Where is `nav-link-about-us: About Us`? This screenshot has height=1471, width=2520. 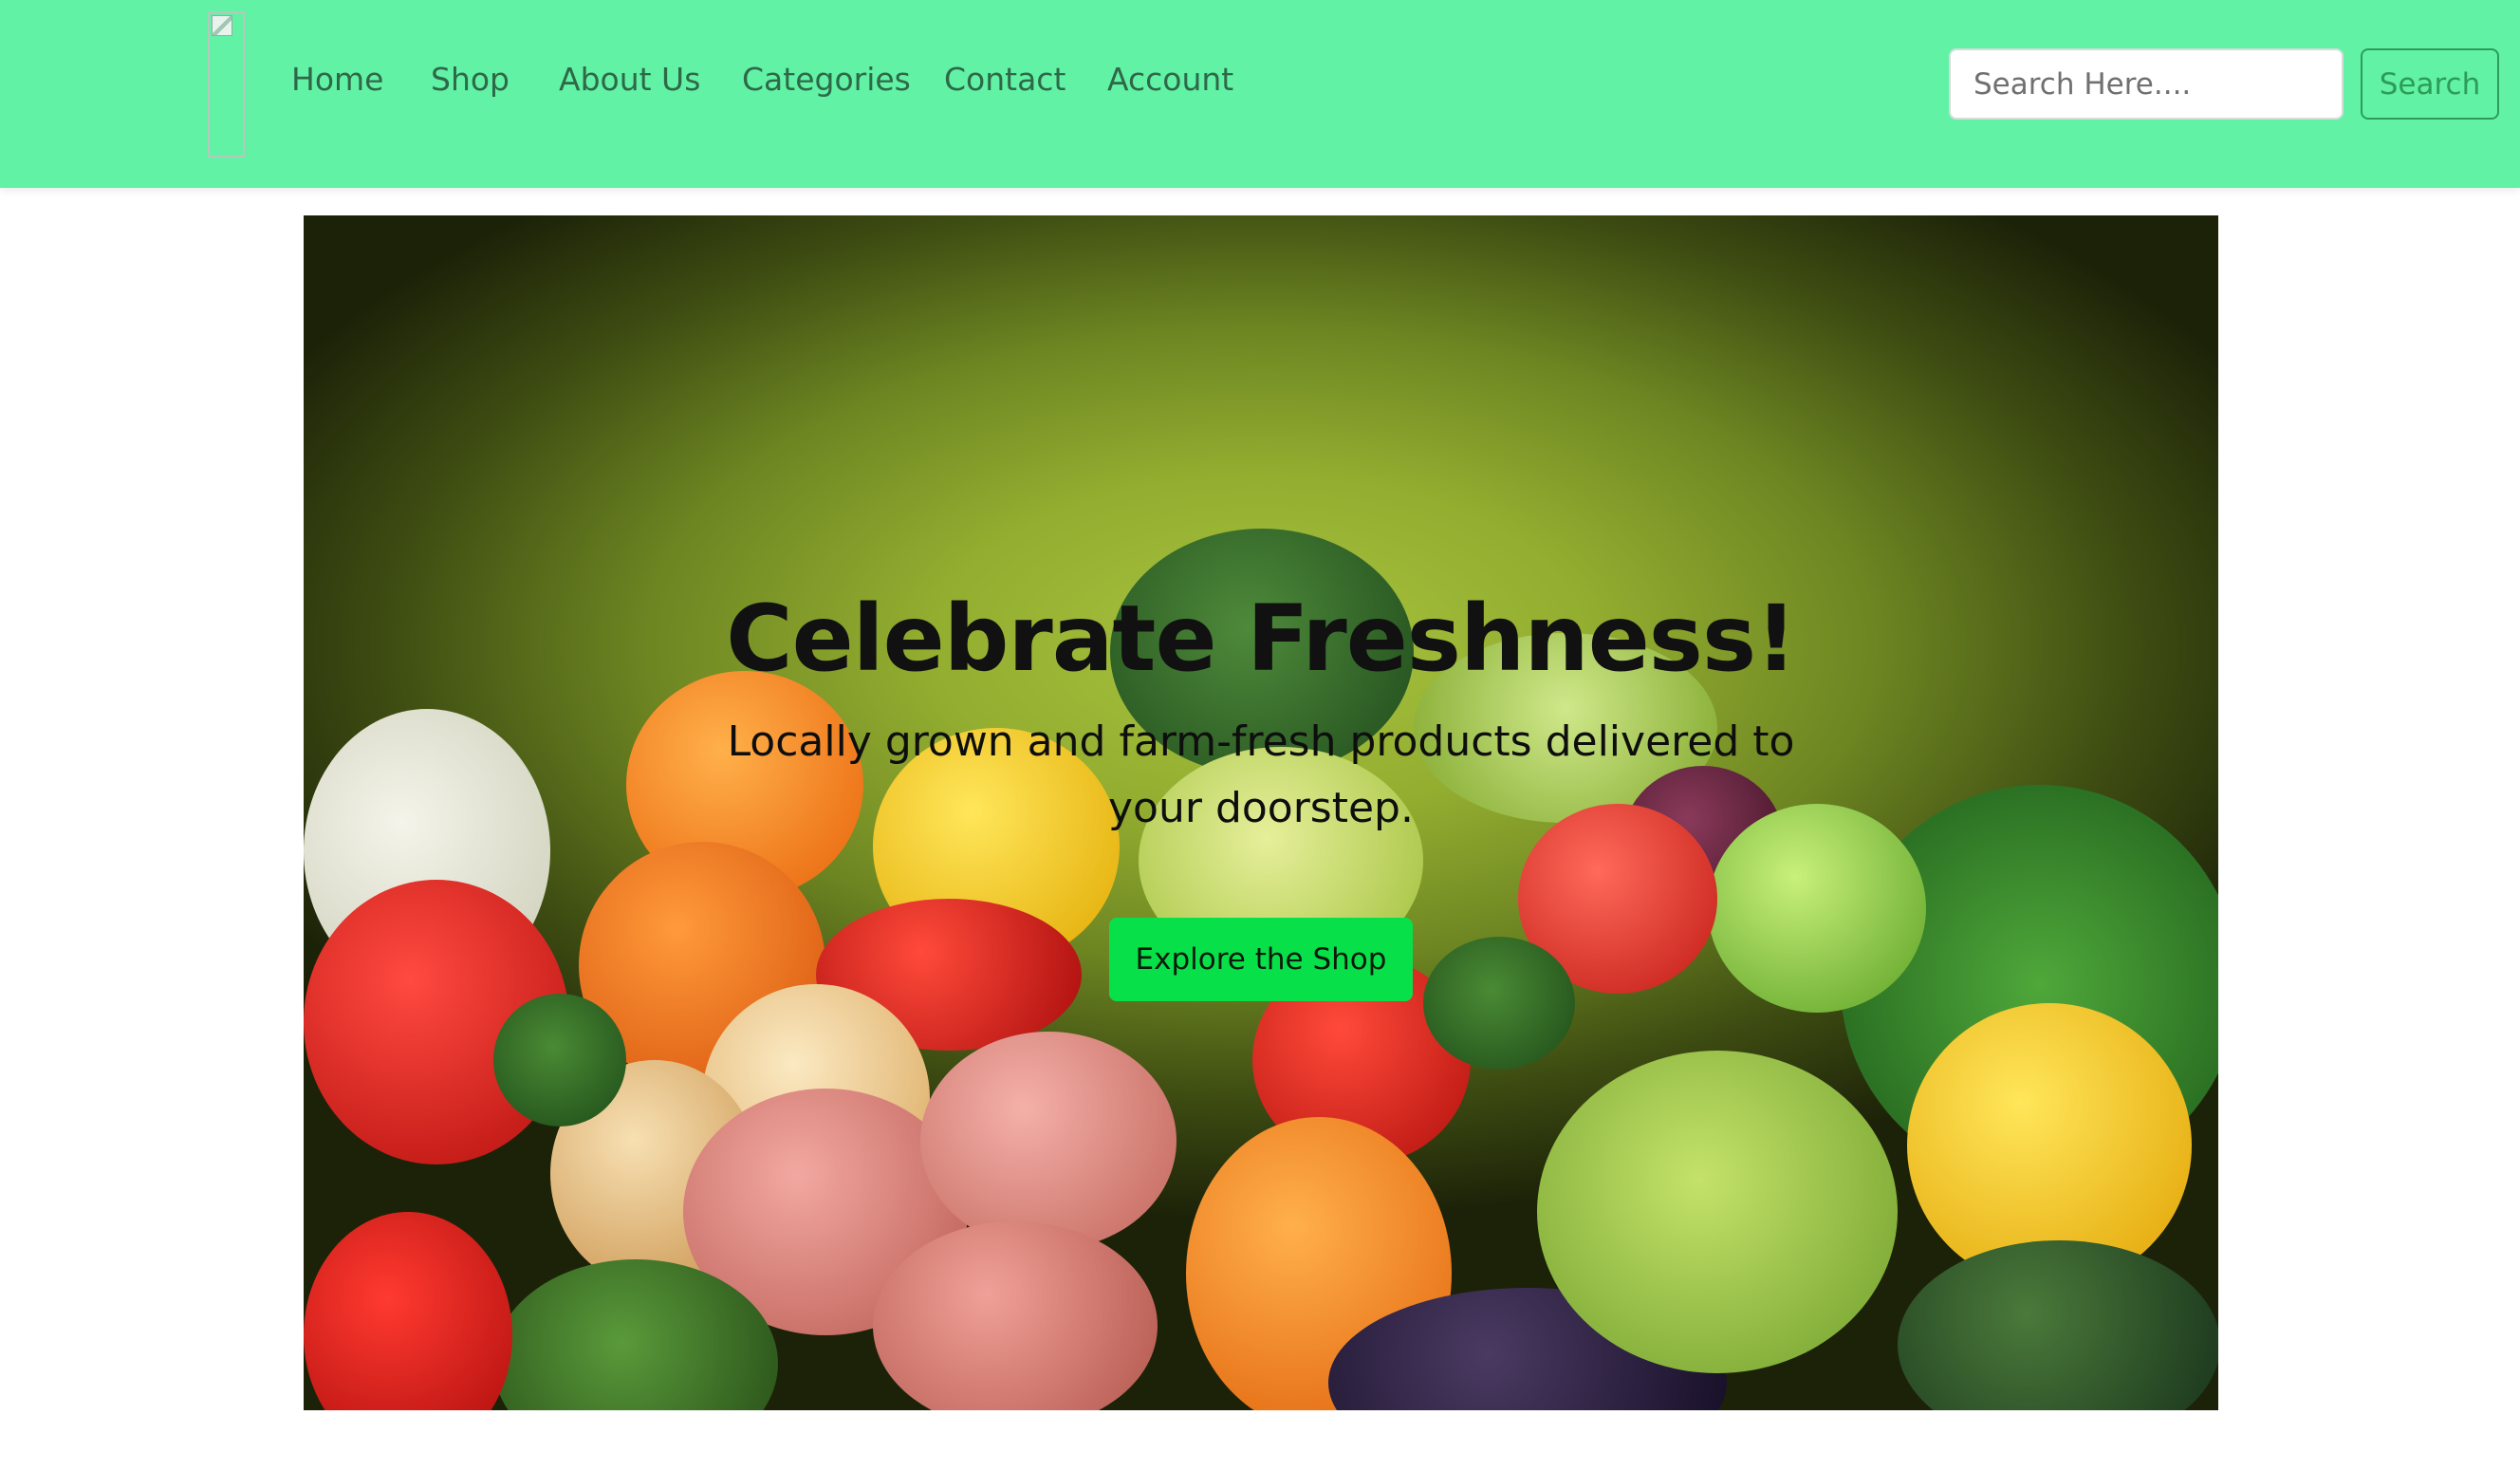 nav-link-about-us: About Us is located at coordinates (630, 79).